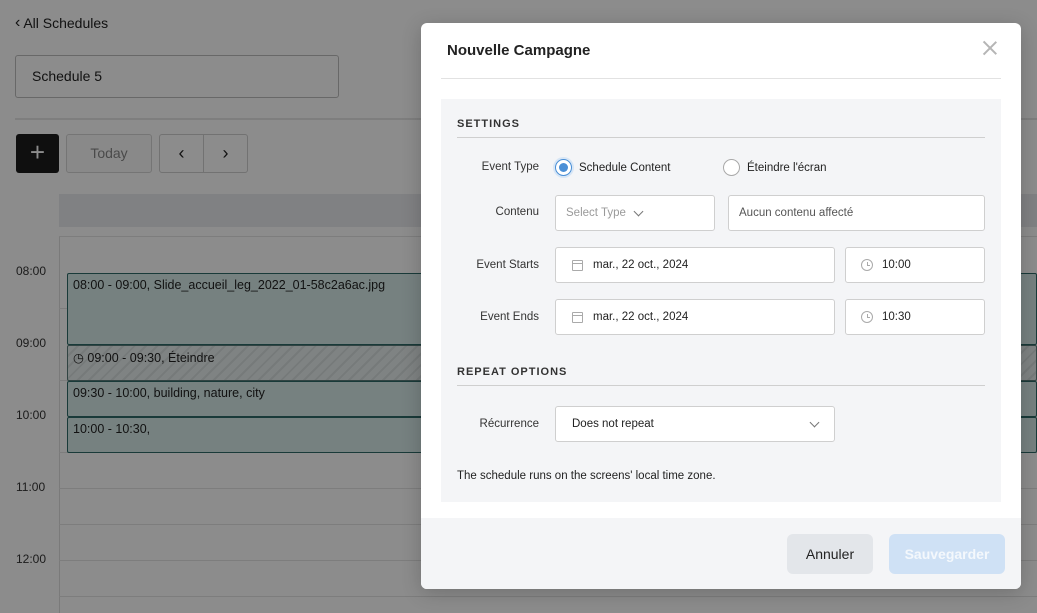 Image resolution: width=1037 pixels, height=613 pixels. I want to click on dialog-footer: Annuler Sauvegarder, so click(721, 553).